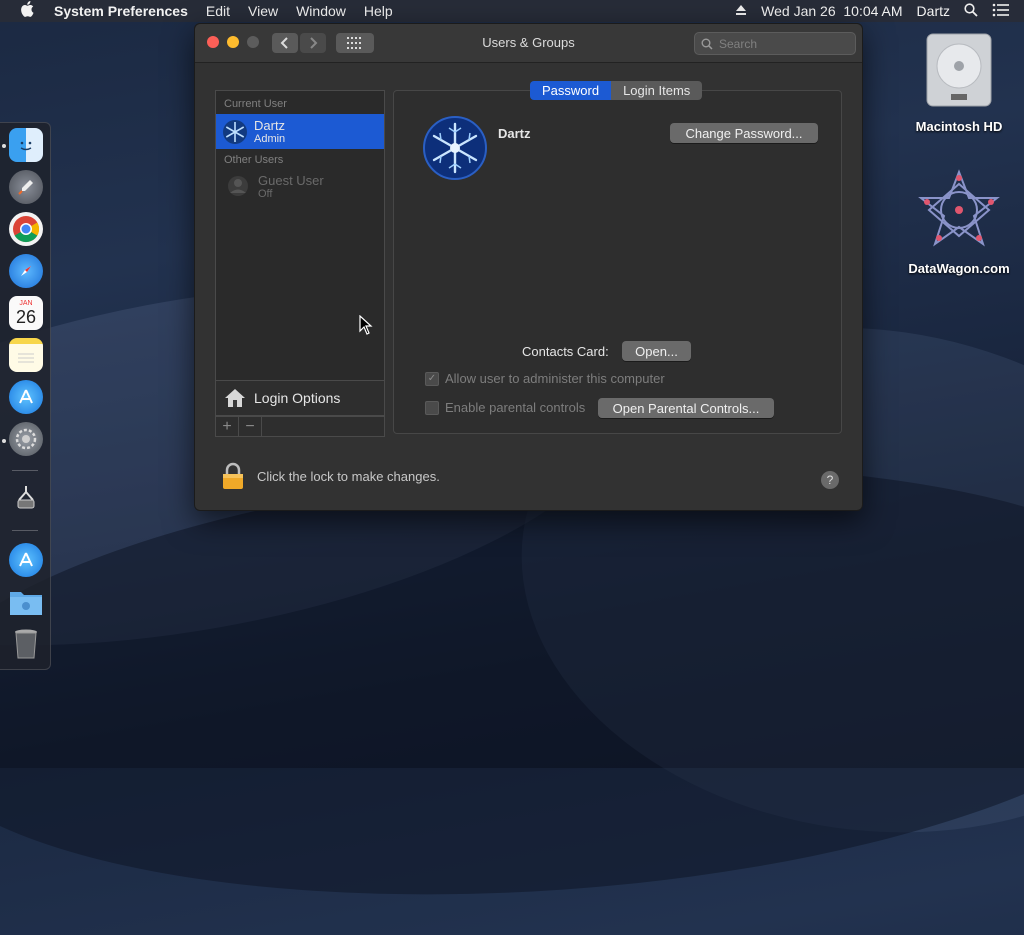  What do you see at coordinates (528, 43) in the screenshot?
I see `title-bar: Users & Groups` at bounding box center [528, 43].